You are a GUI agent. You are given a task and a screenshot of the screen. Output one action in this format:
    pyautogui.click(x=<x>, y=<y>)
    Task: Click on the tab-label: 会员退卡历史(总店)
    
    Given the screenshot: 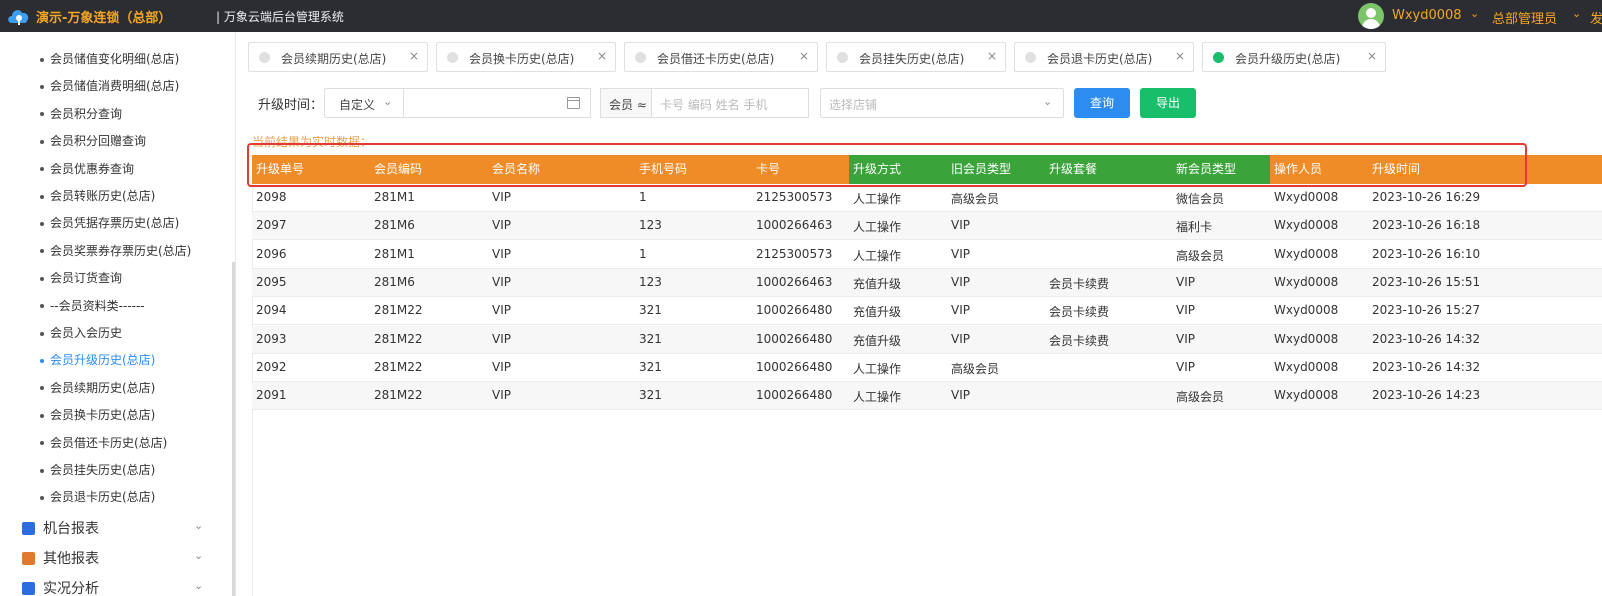 What is the action you would take?
    pyautogui.click(x=1100, y=59)
    